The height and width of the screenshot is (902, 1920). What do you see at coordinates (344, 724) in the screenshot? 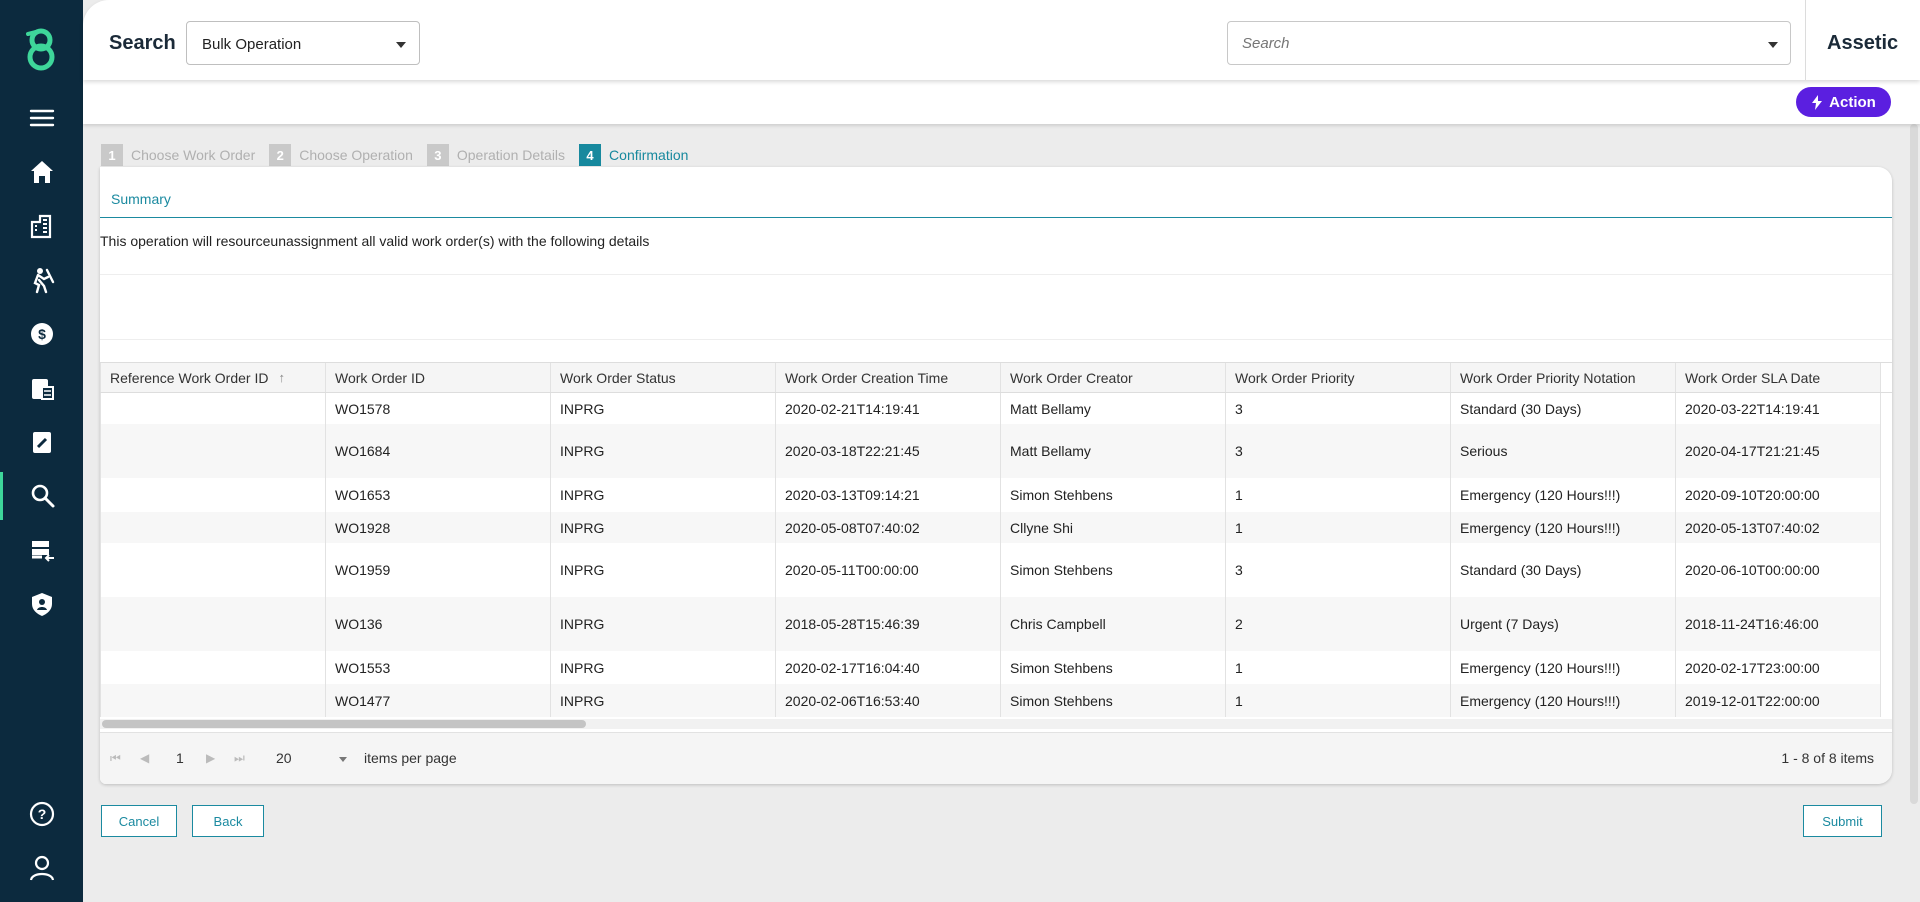
I see `horizontal-scroll-thumb` at bounding box center [344, 724].